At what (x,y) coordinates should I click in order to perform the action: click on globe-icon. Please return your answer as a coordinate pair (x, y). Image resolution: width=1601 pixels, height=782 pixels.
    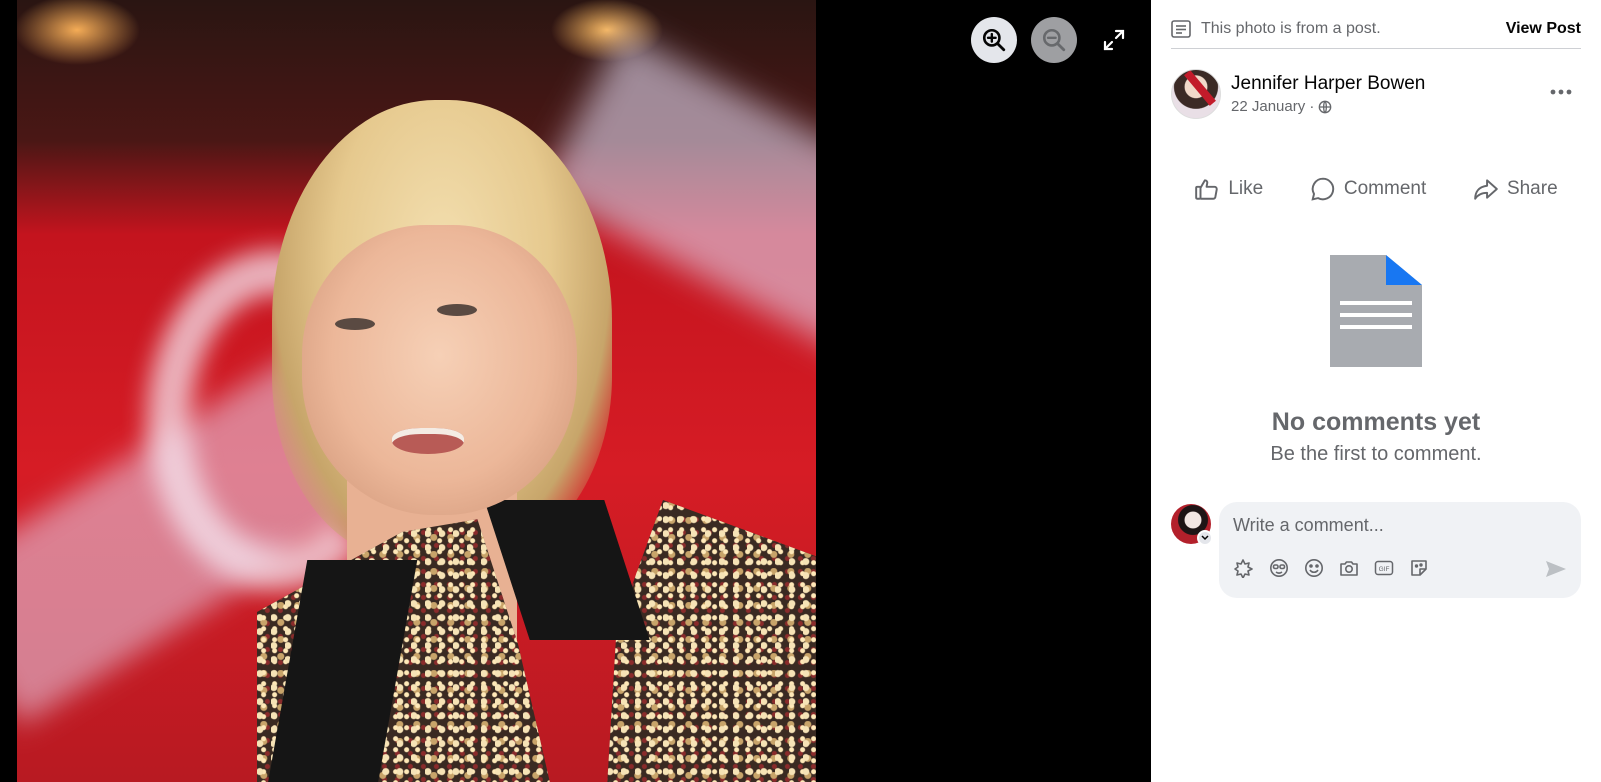
    Looking at the image, I should click on (1325, 106).